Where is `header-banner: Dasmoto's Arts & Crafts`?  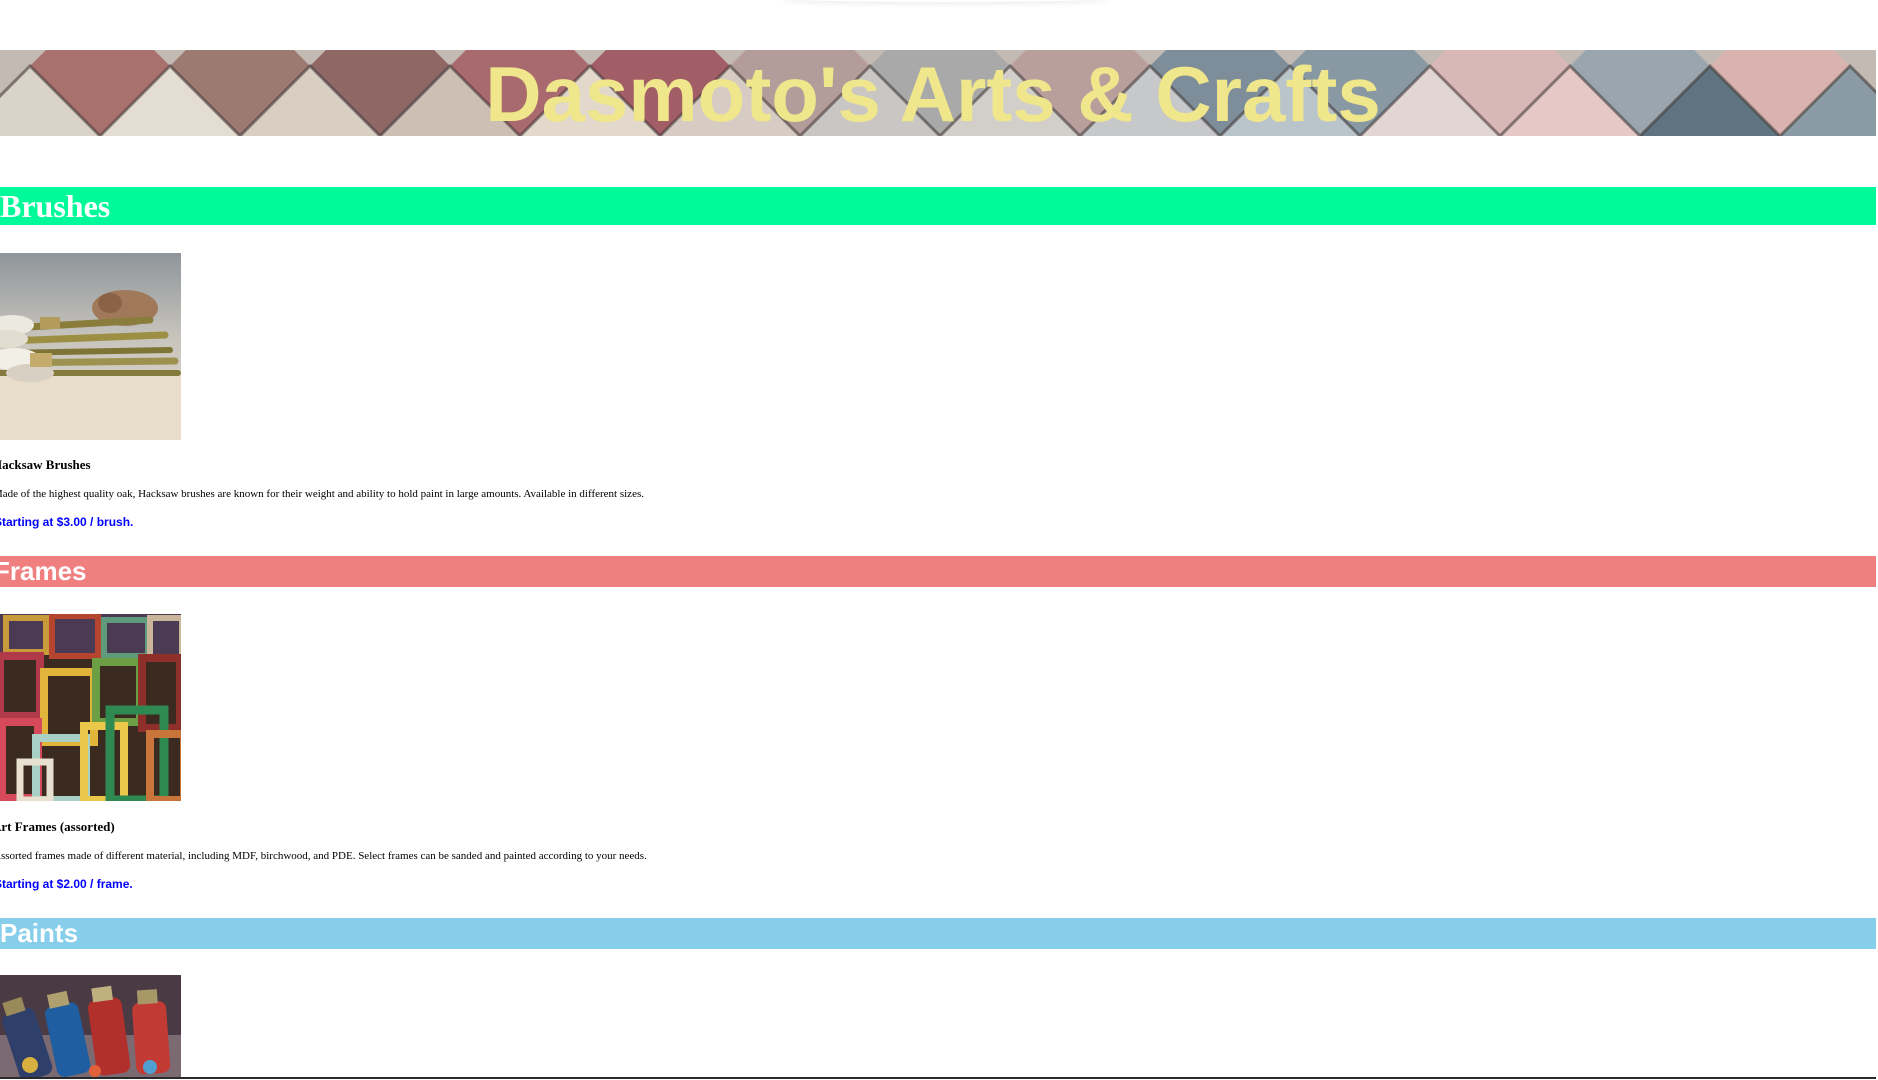 header-banner: Dasmoto's Arts & Crafts is located at coordinates (938, 93).